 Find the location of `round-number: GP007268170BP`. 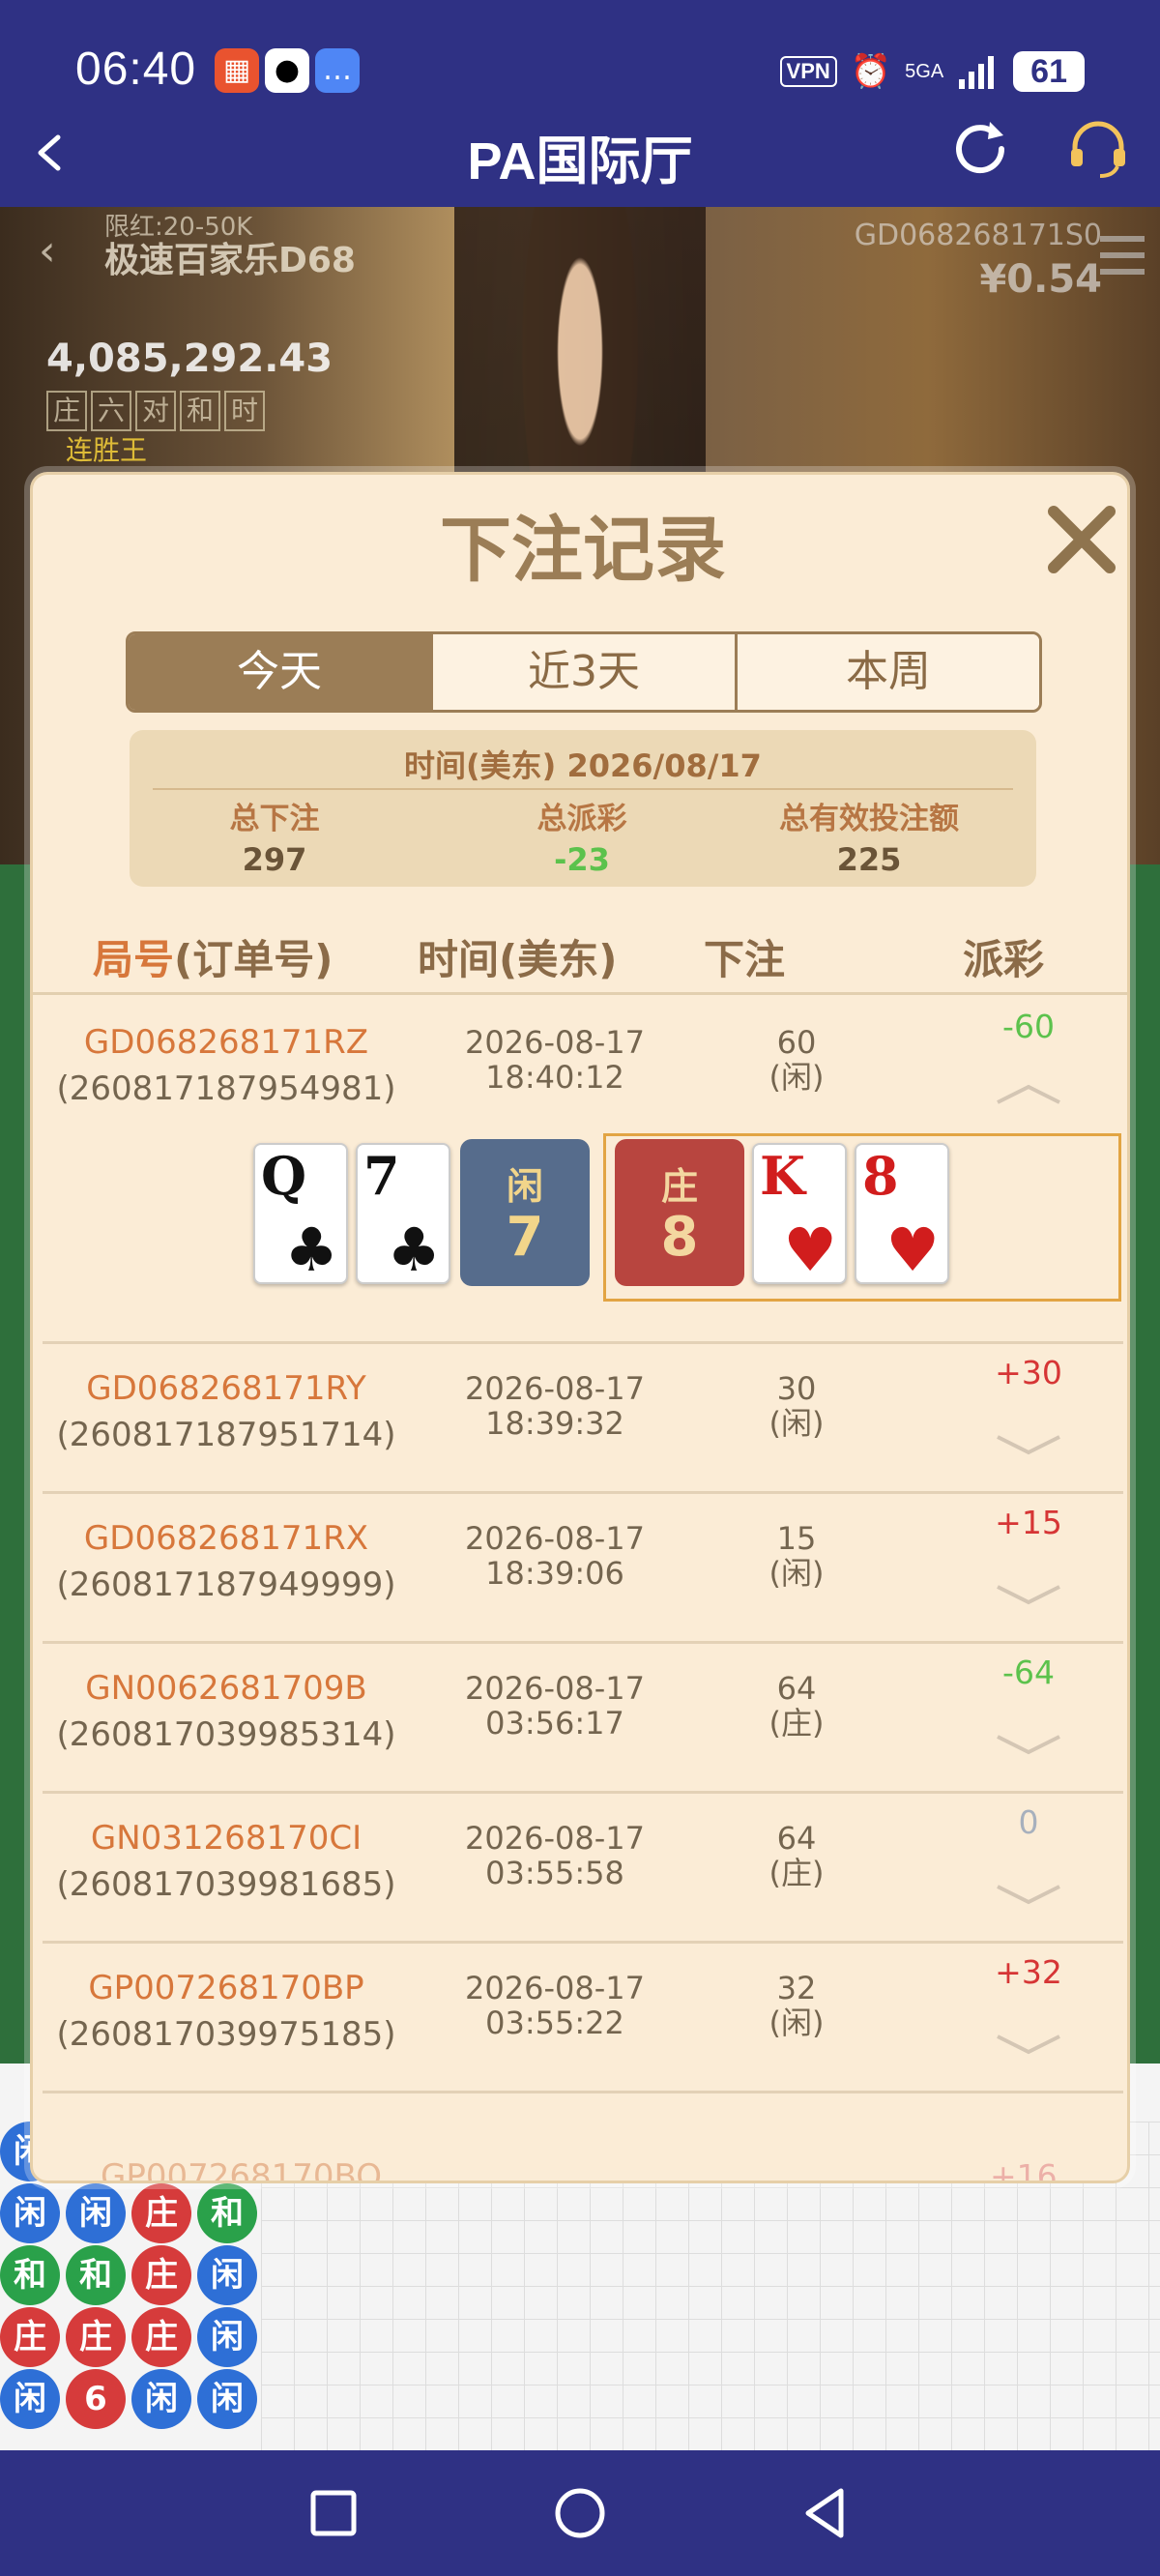

round-number: GP007268170BP is located at coordinates (227, 1988).